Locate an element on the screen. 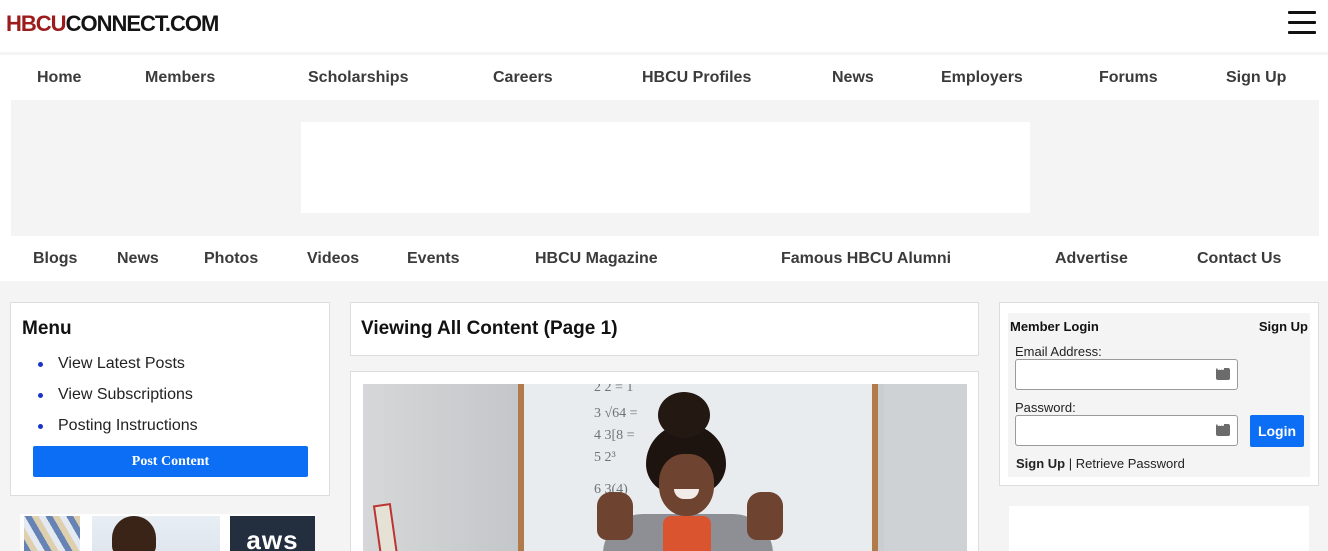 The width and height of the screenshot is (1328, 551). retrieve-password-link: Retrieve Password is located at coordinates (1130, 463).